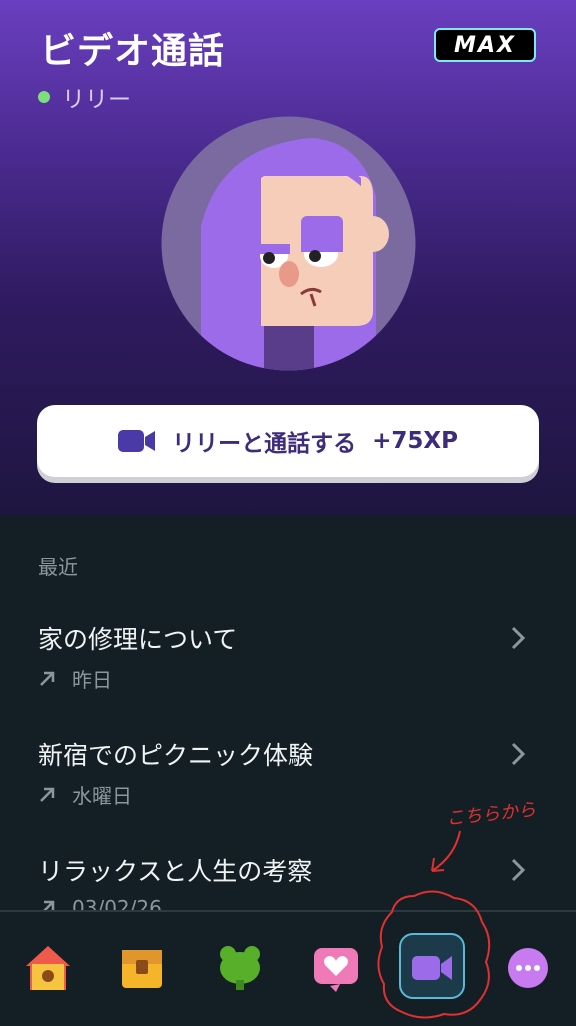  Describe the element at coordinates (138, 639) in the screenshot. I see `recent-item-title: 家の修理について` at that location.